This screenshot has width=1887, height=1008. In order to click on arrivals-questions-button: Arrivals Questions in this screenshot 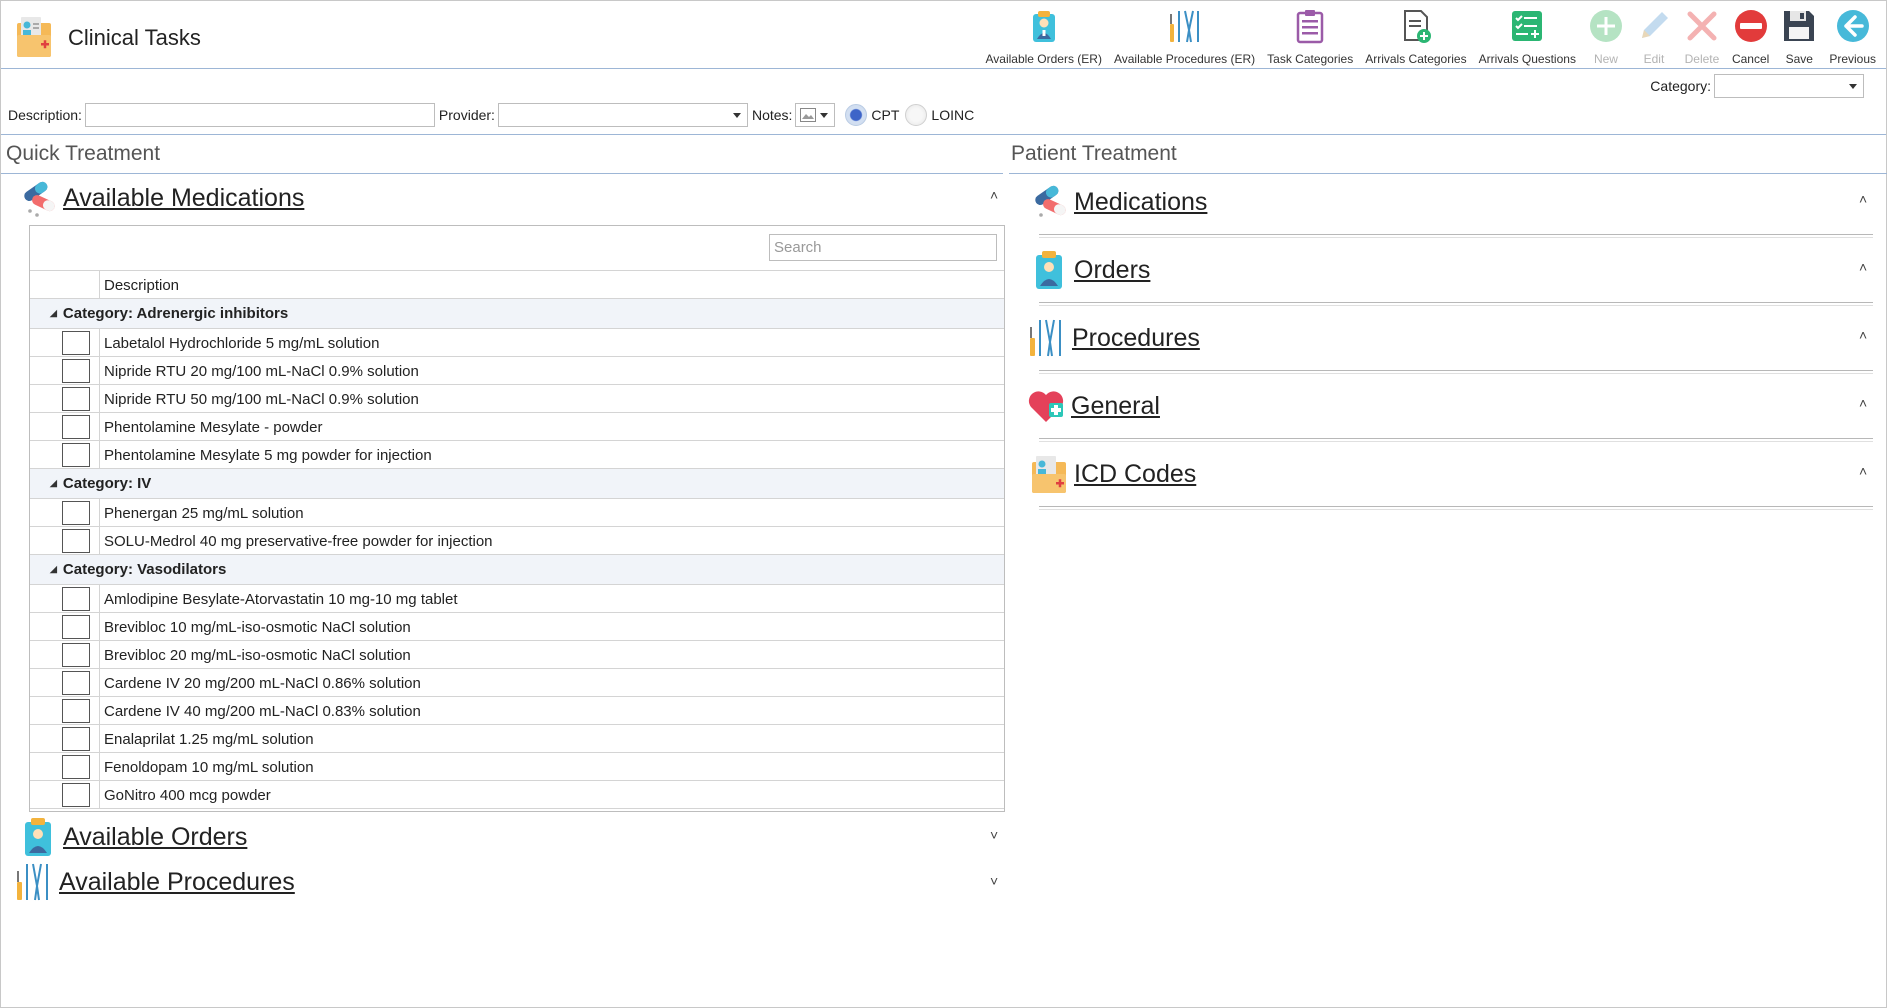, I will do `click(1527, 35)`.